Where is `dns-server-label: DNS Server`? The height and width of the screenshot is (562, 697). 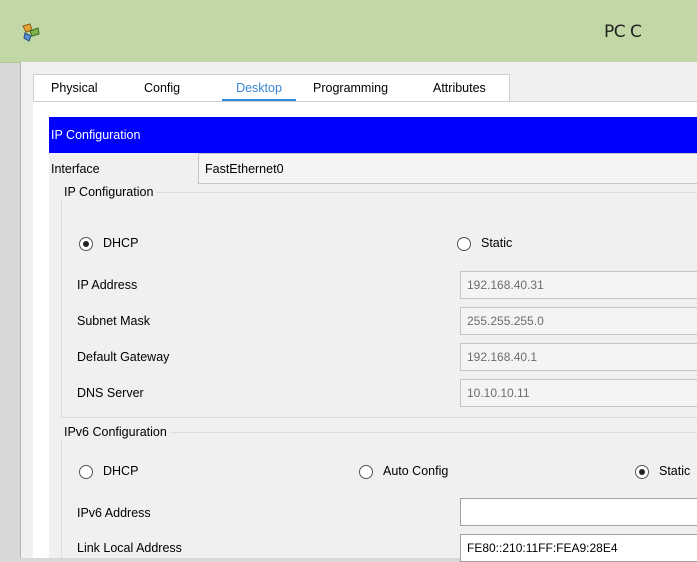
dns-server-label: DNS Server is located at coordinates (110, 393).